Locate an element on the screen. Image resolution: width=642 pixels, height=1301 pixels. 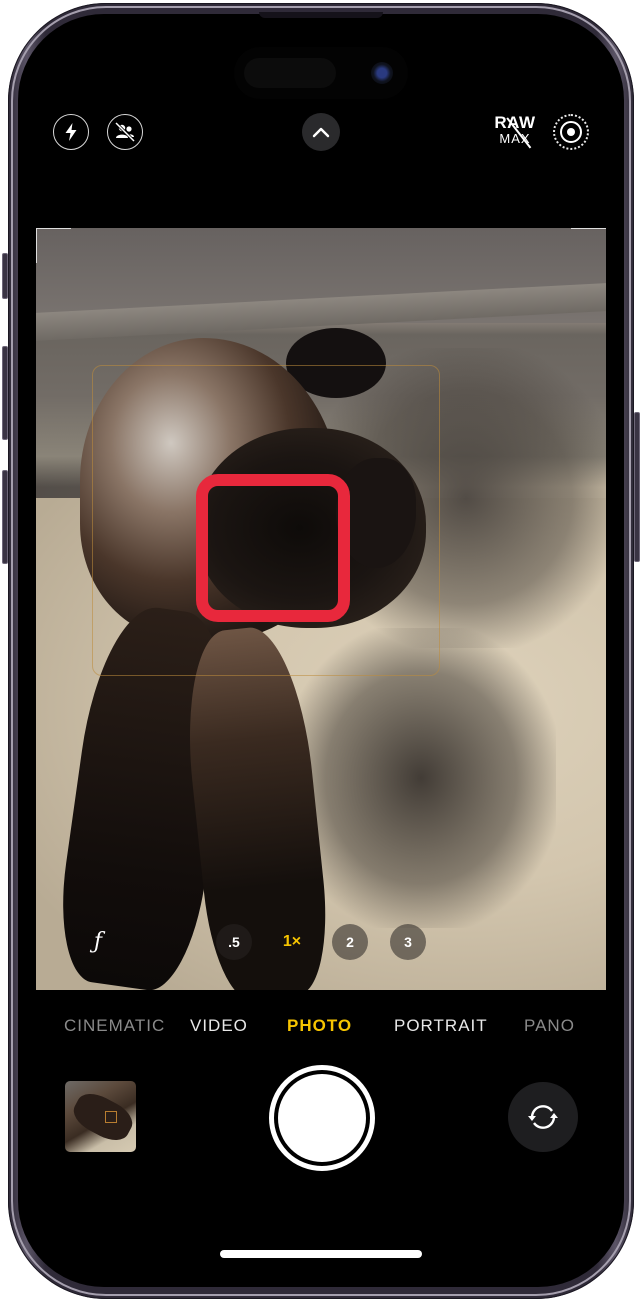
flash-button is located at coordinates (71, 132).